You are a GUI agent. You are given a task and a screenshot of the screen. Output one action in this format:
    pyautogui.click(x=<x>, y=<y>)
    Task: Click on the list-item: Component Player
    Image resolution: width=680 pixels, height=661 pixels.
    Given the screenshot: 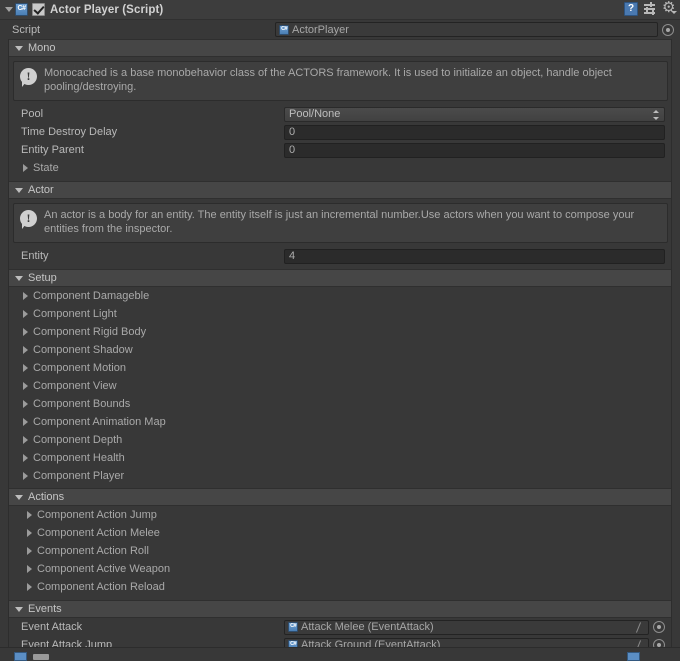 What is the action you would take?
    pyautogui.click(x=340, y=476)
    